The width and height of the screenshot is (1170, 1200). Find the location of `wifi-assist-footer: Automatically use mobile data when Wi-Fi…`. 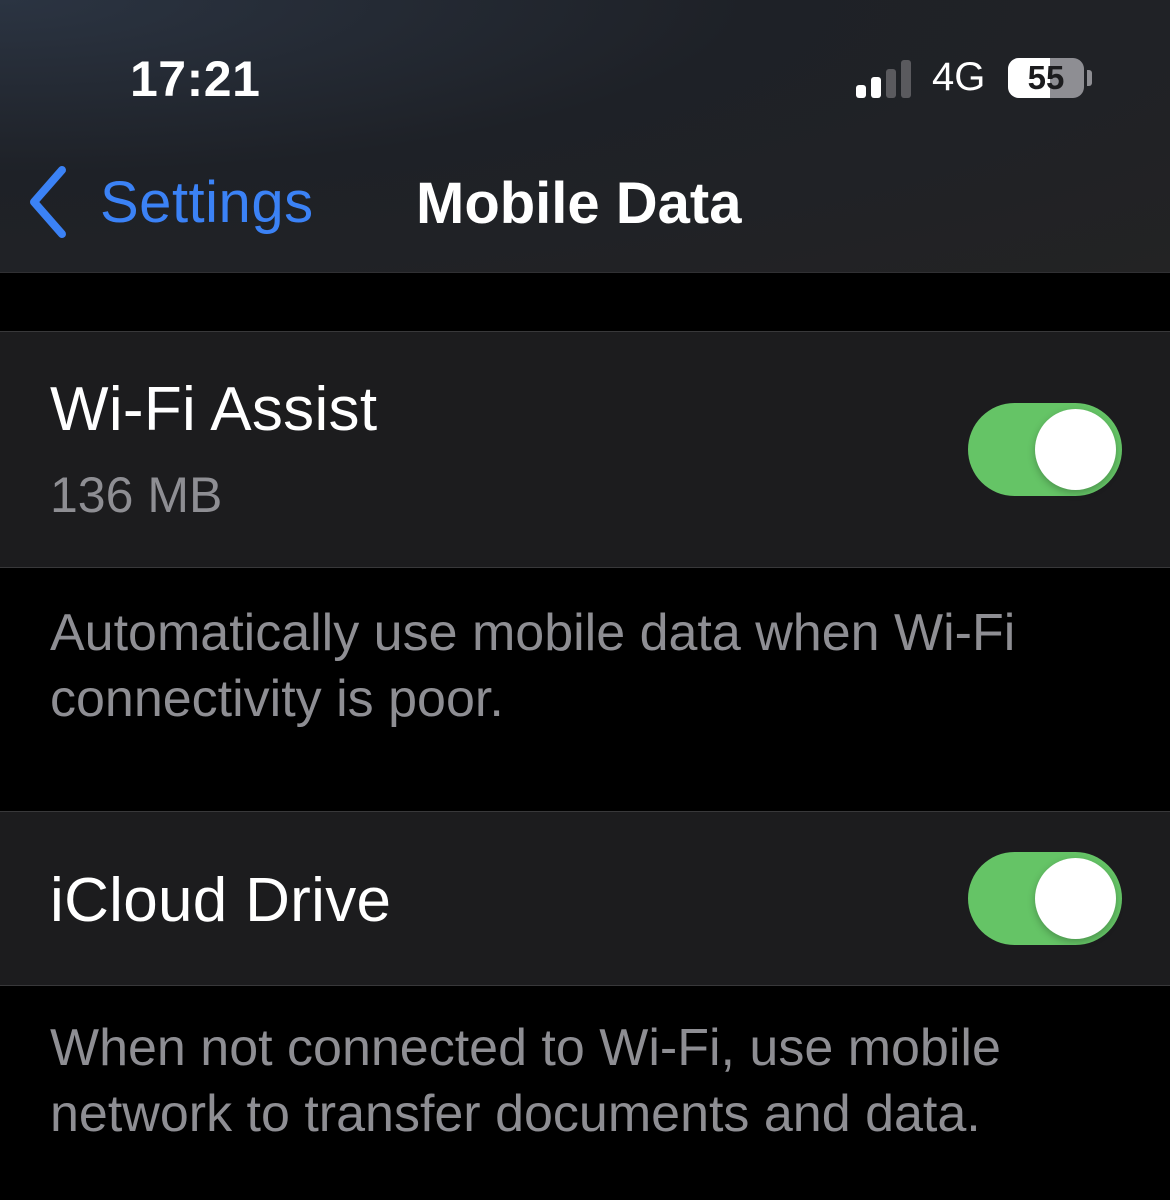

wifi-assist-footer: Automatically use mobile data when Wi-Fi… is located at coordinates (533, 666).